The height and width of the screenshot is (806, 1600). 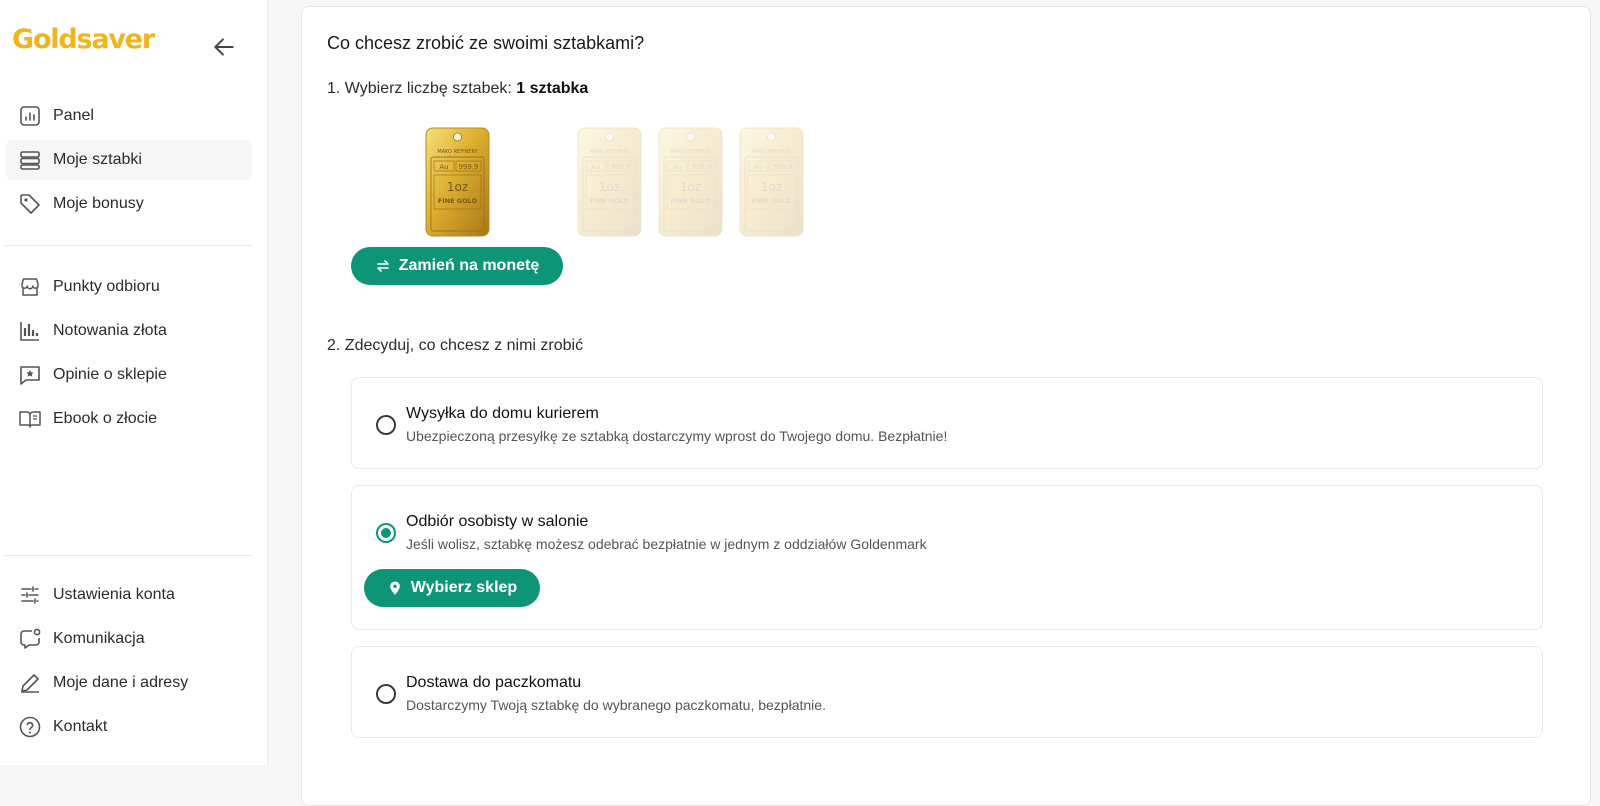 I want to click on step-2-label: 2. Zdecyduj, co chcesz z nimi zrobić, so click(x=455, y=345).